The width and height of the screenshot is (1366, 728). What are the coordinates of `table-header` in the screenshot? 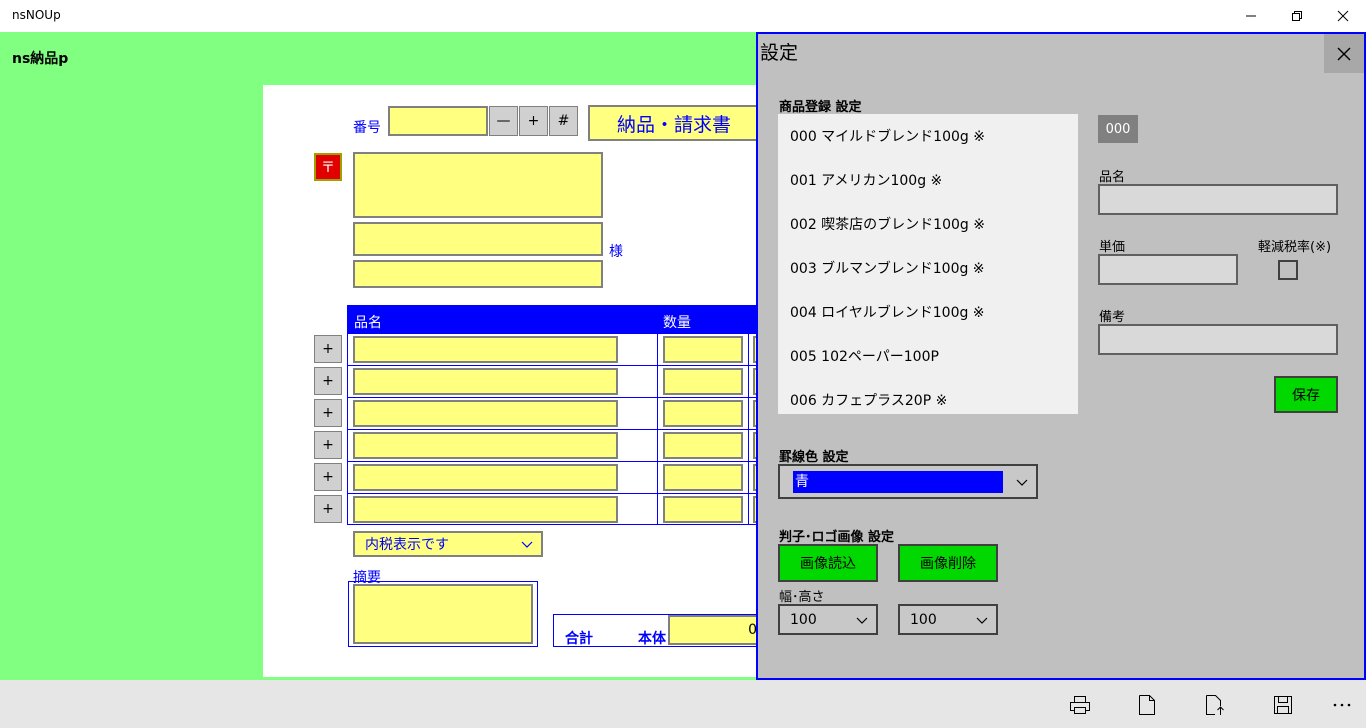 It's located at (555, 319).